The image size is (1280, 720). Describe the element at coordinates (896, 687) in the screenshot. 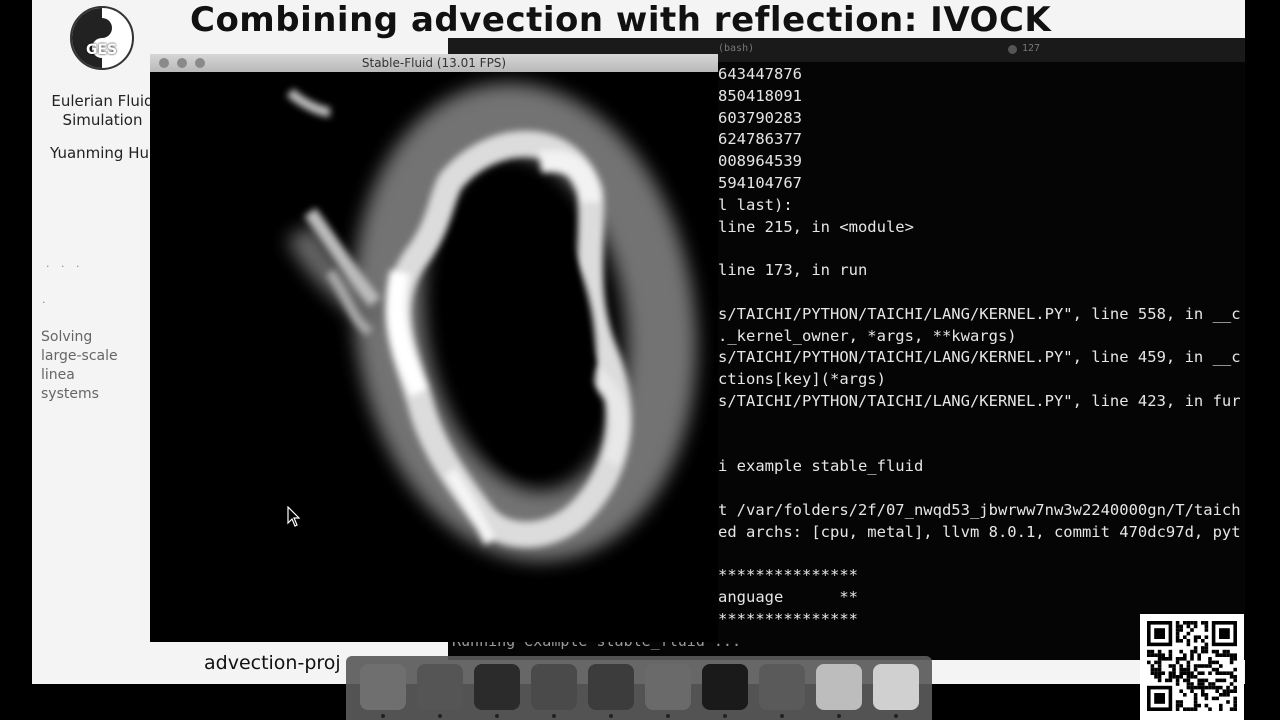

I see `trash-icon` at that location.